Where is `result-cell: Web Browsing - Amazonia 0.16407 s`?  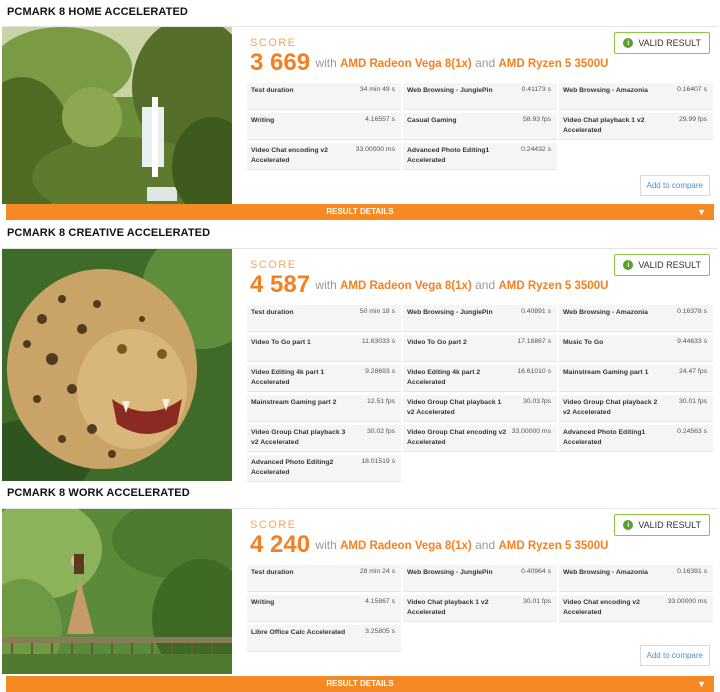
result-cell: Web Browsing - Amazonia 0.16407 s is located at coordinates (636, 96).